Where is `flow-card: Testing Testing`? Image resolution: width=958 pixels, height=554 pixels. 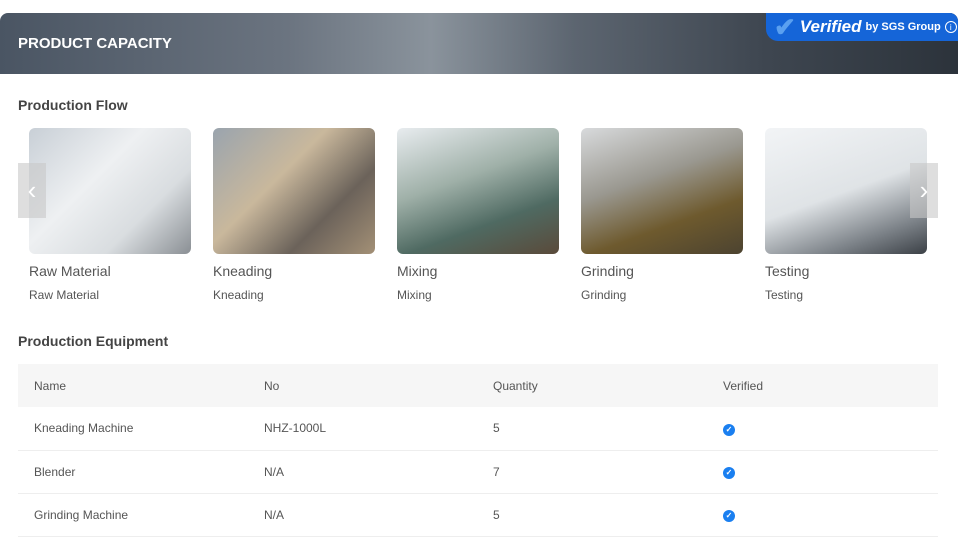
flow-card: Testing Testing is located at coordinates (846, 215).